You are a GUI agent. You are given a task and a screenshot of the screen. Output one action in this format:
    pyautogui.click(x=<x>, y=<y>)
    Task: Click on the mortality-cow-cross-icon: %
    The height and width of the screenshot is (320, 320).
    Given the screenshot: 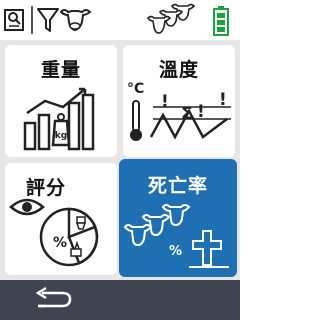 What is the action you would take?
    pyautogui.click(x=176, y=236)
    